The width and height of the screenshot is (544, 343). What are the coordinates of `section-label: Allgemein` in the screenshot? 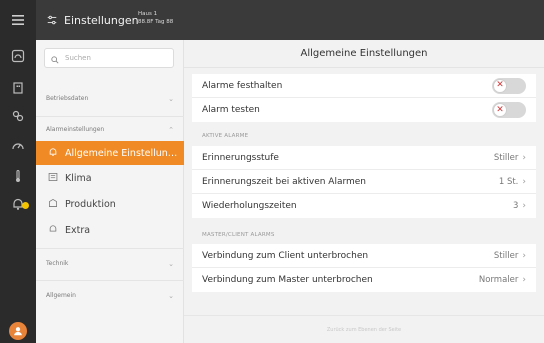 It's located at (61, 295).